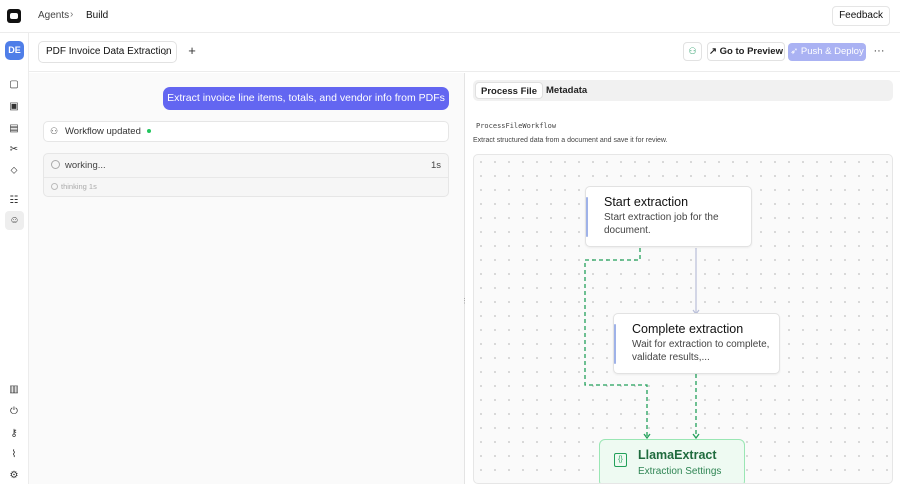 The height and width of the screenshot is (484, 900). Describe the element at coordinates (54, 186) in the screenshot. I see `thinking-icon` at that location.